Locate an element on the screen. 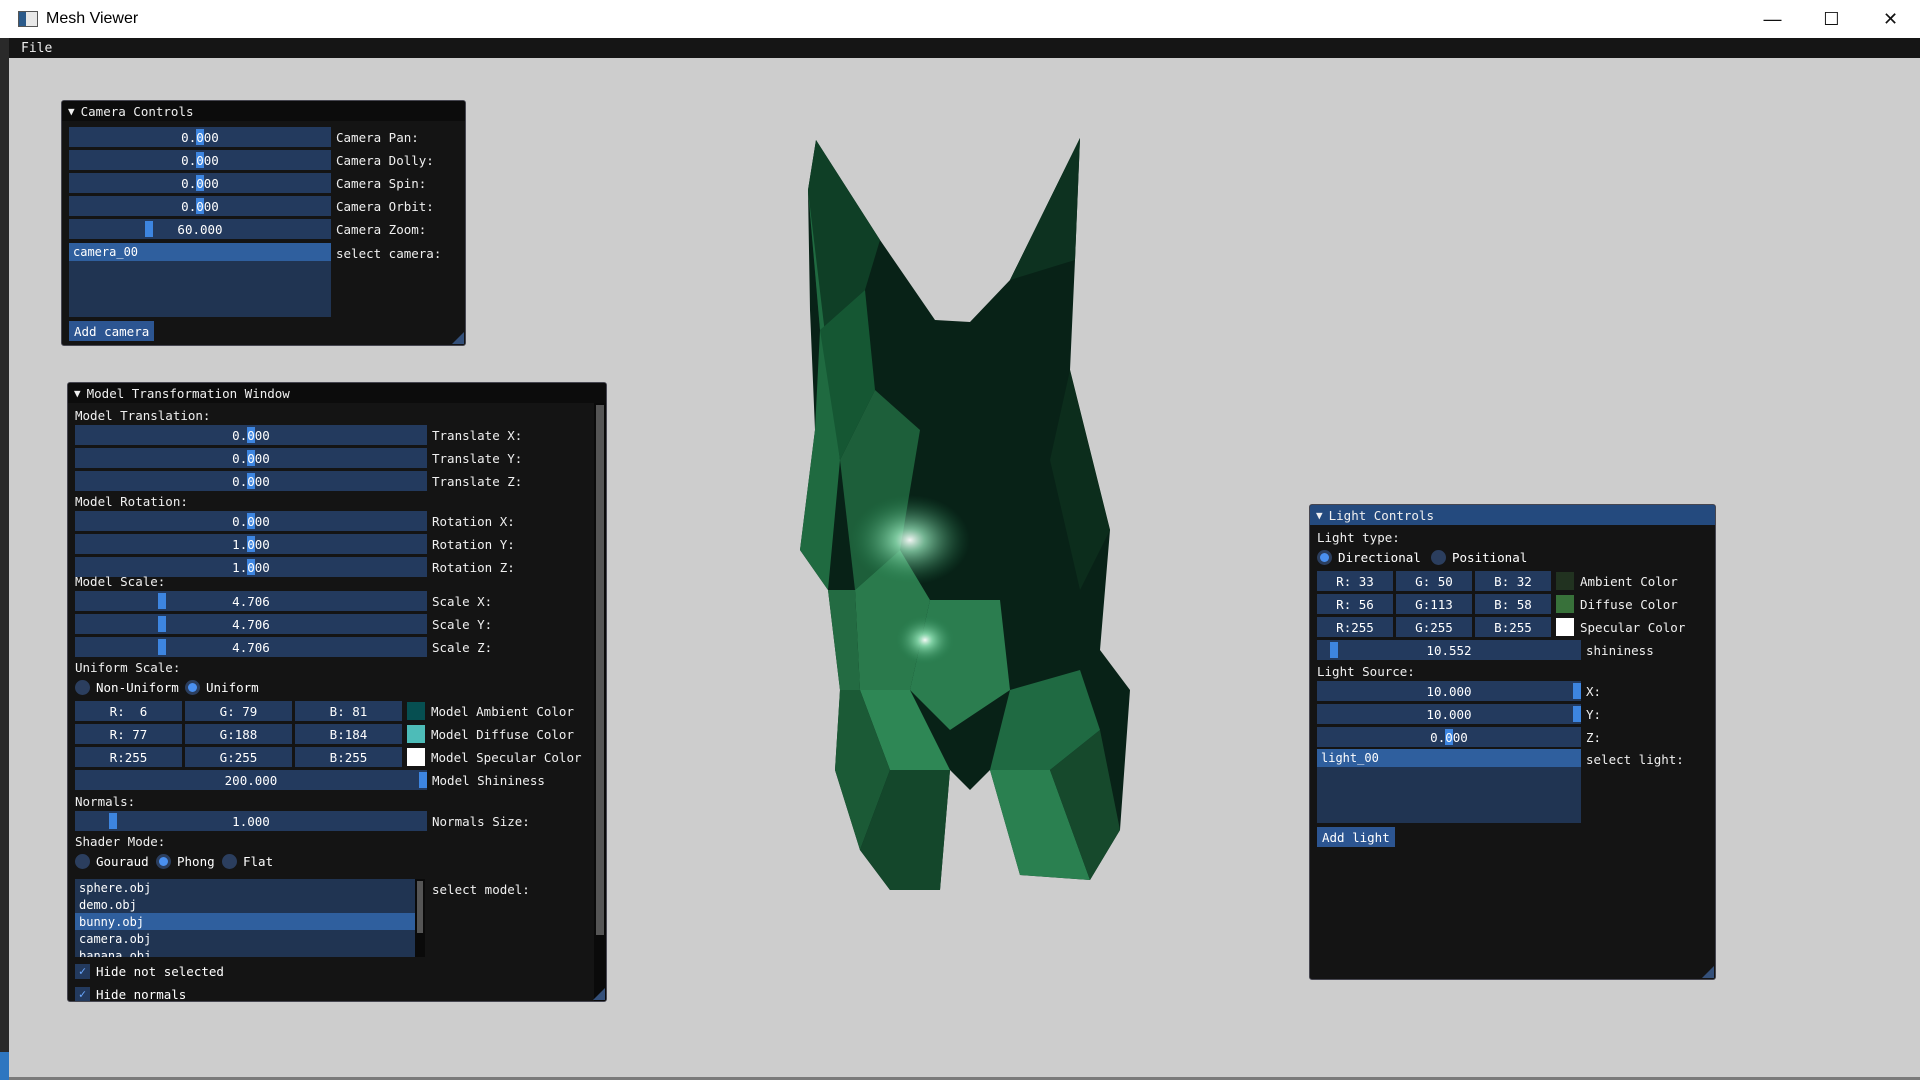 Image resolution: width=1920 pixels, height=1080 pixels. model-color-2-r: R: 77 is located at coordinates (128, 734).